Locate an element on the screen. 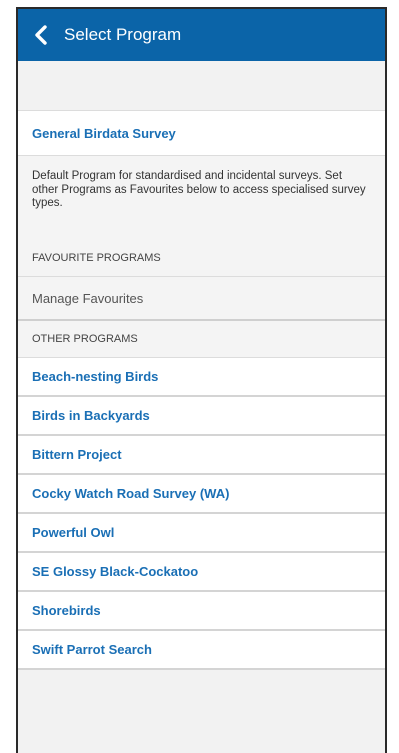 The width and height of the screenshot is (399, 753). chevron-left-icon is located at coordinates (41, 35).